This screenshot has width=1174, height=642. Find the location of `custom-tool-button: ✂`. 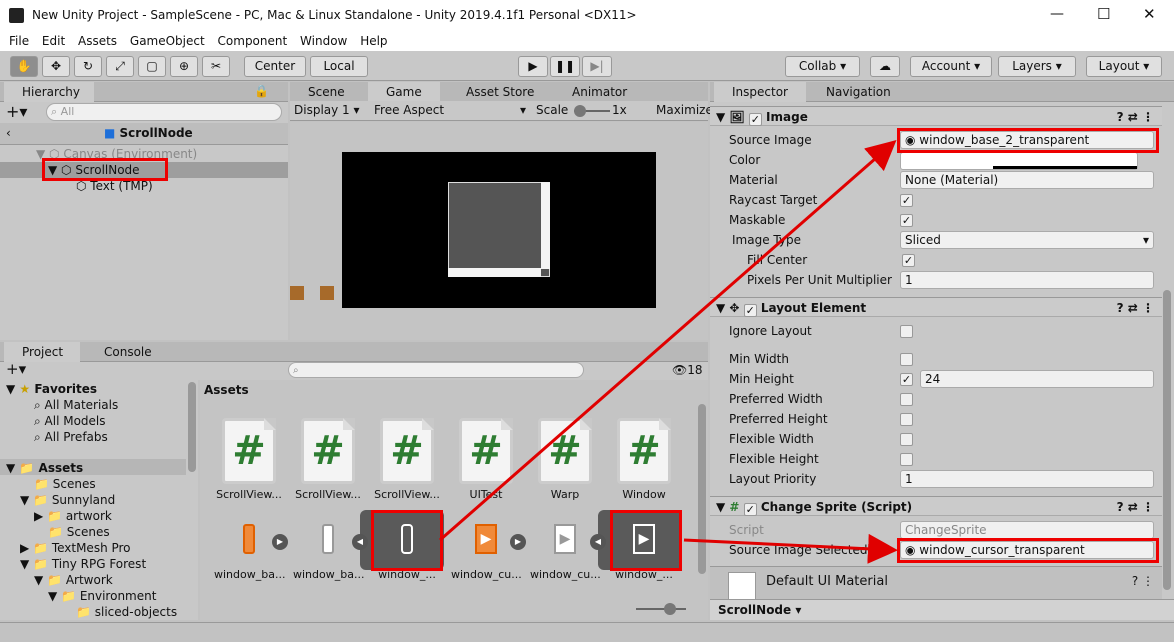

custom-tool-button: ✂ is located at coordinates (216, 66).